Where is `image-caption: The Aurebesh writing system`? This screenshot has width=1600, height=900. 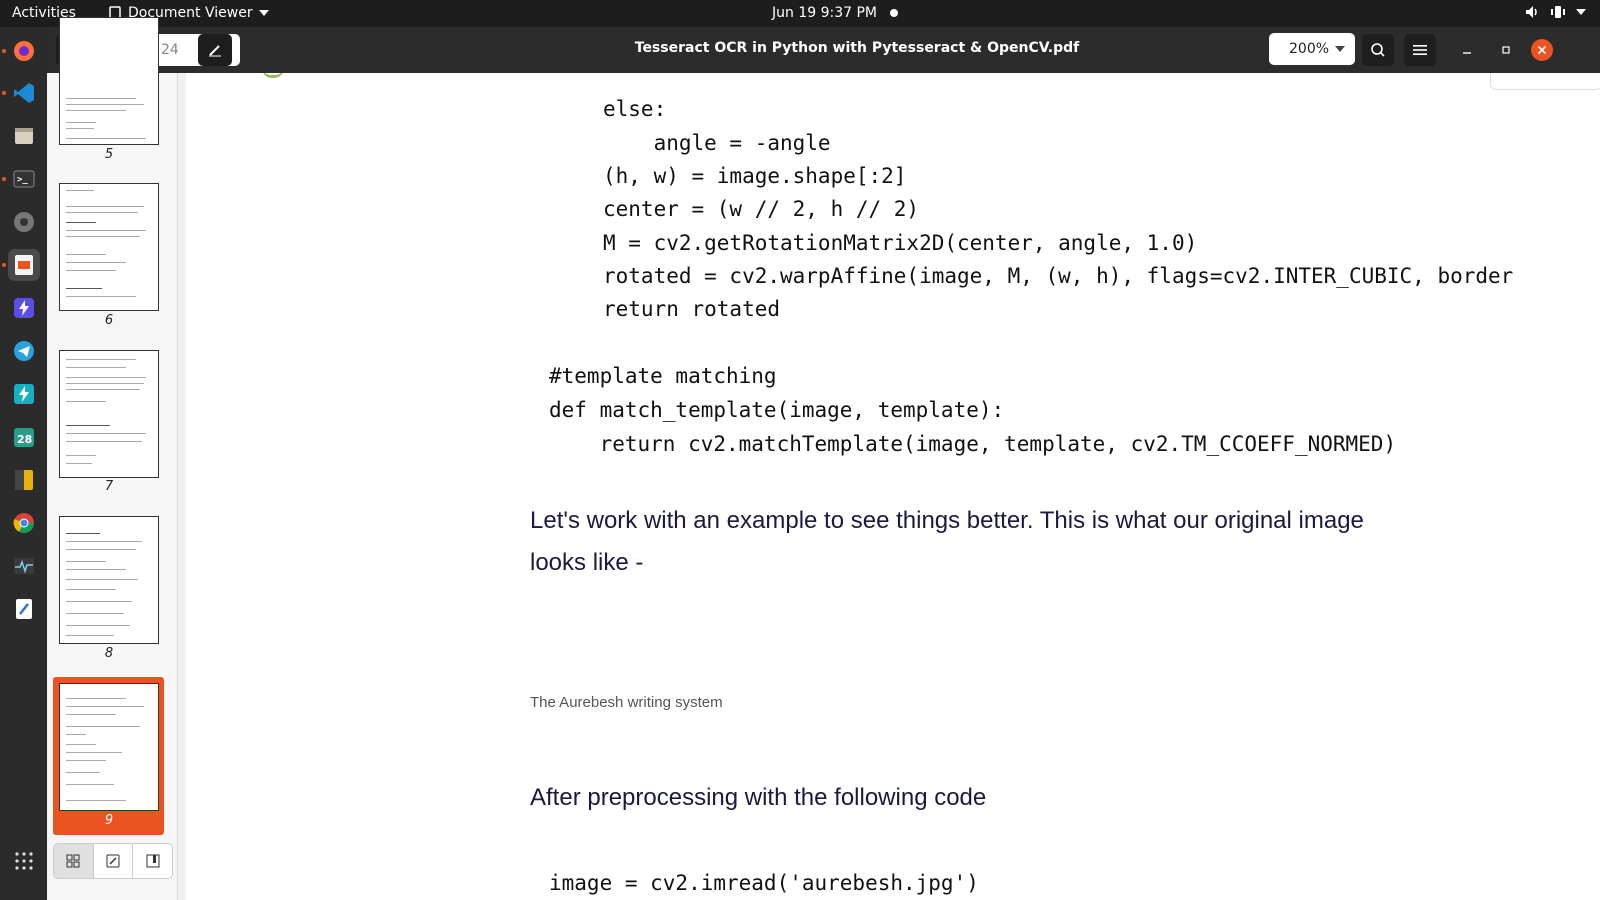 image-caption: The Aurebesh writing system is located at coordinates (626, 702).